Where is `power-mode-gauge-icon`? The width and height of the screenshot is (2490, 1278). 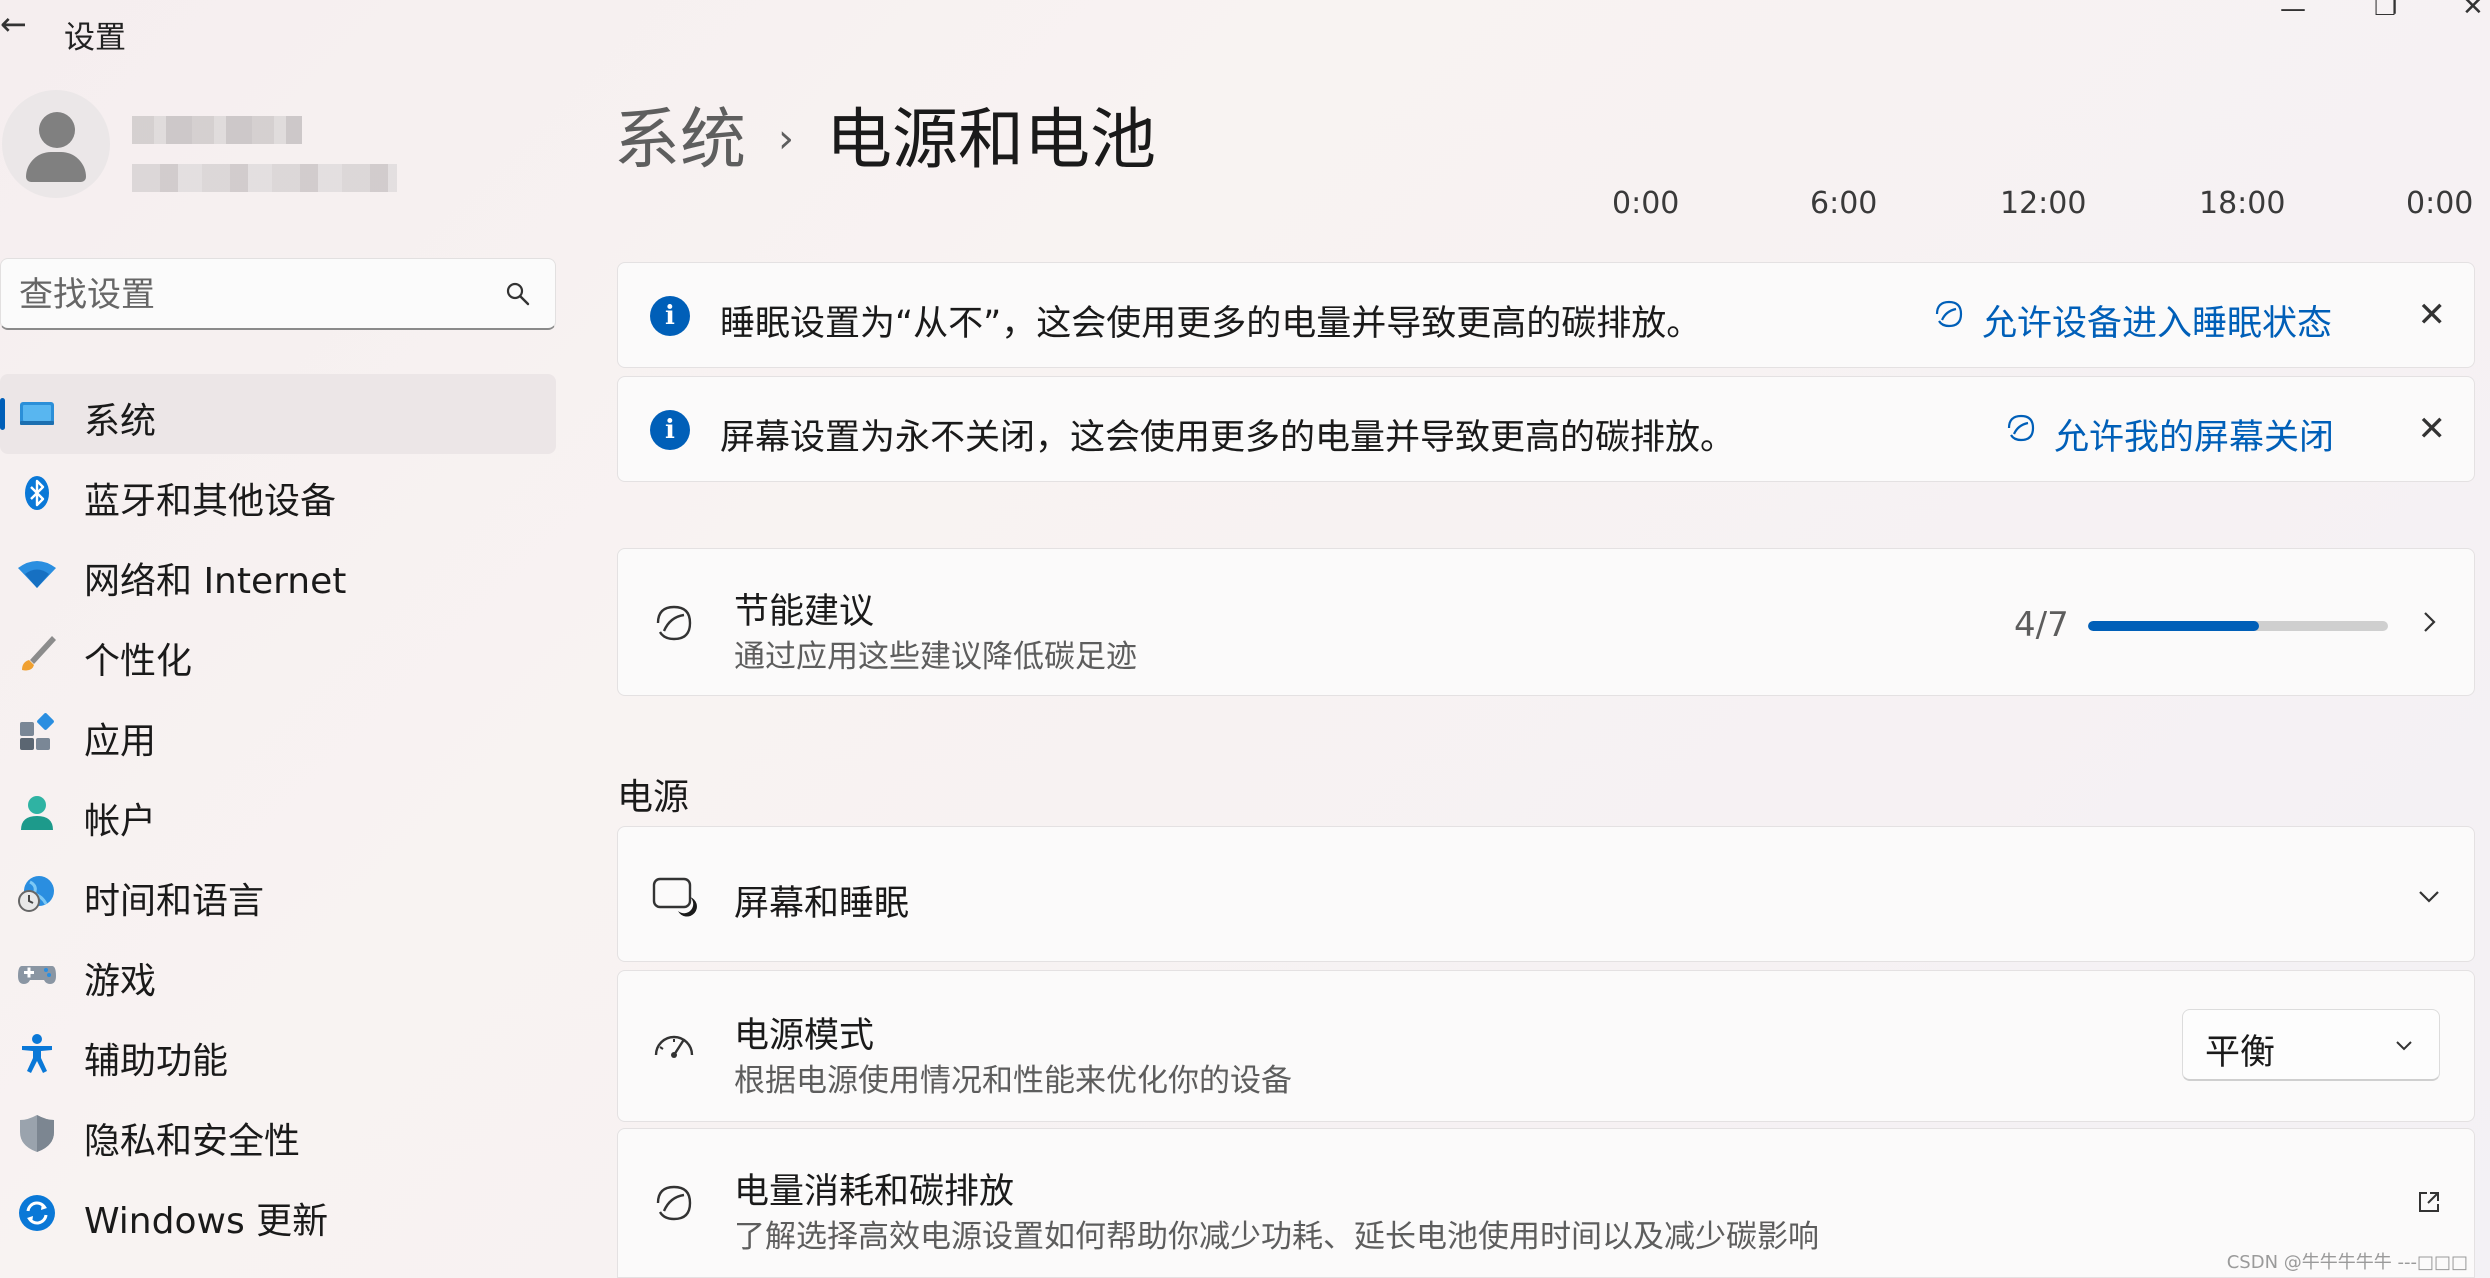
power-mode-gauge-icon is located at coordinates (674, 1046).